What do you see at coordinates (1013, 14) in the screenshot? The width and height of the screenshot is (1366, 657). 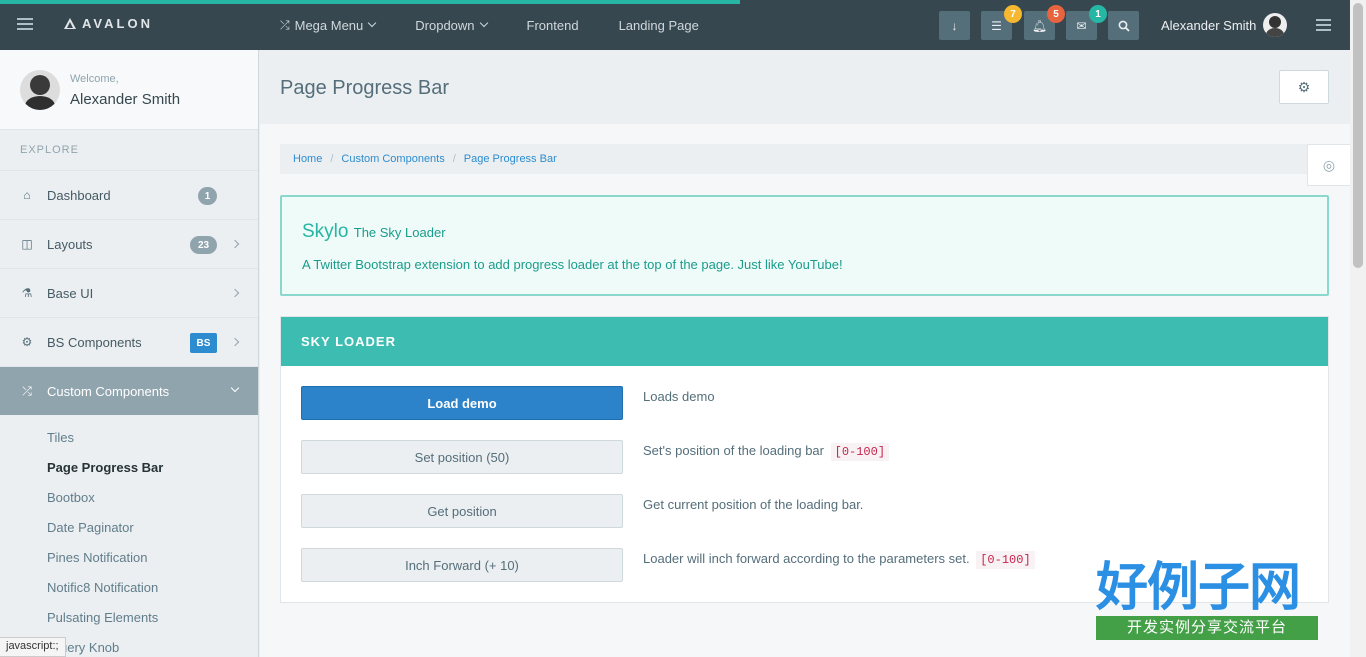 I see `tasks-badge: 7` at bounding box center [1013, 14].